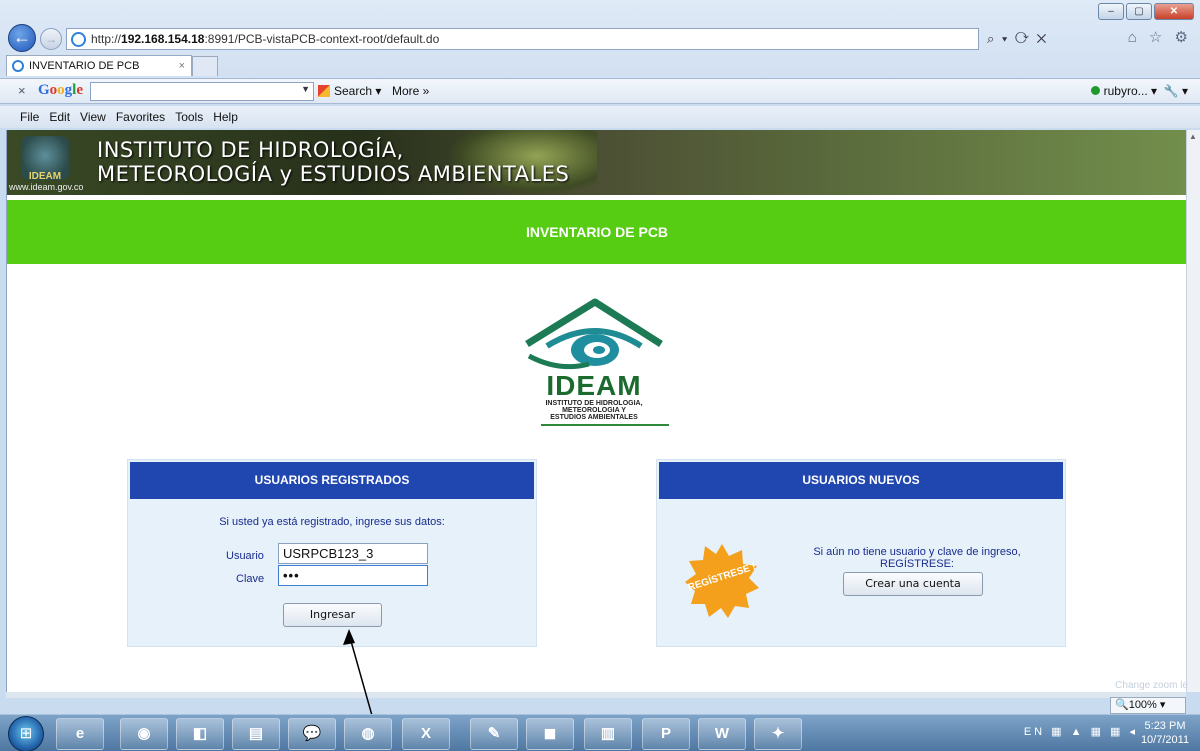 The width and height of the screenshot is (1200, 751). Describe the element at coordinates (1193, 136) in the screenshot. I see `scroll-up-icon: ▲` at that location.